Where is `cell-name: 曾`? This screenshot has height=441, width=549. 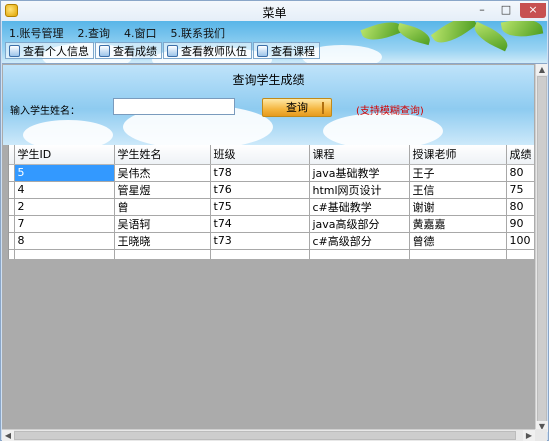 cell-name: 曾 is located at coordinates (162, 207).